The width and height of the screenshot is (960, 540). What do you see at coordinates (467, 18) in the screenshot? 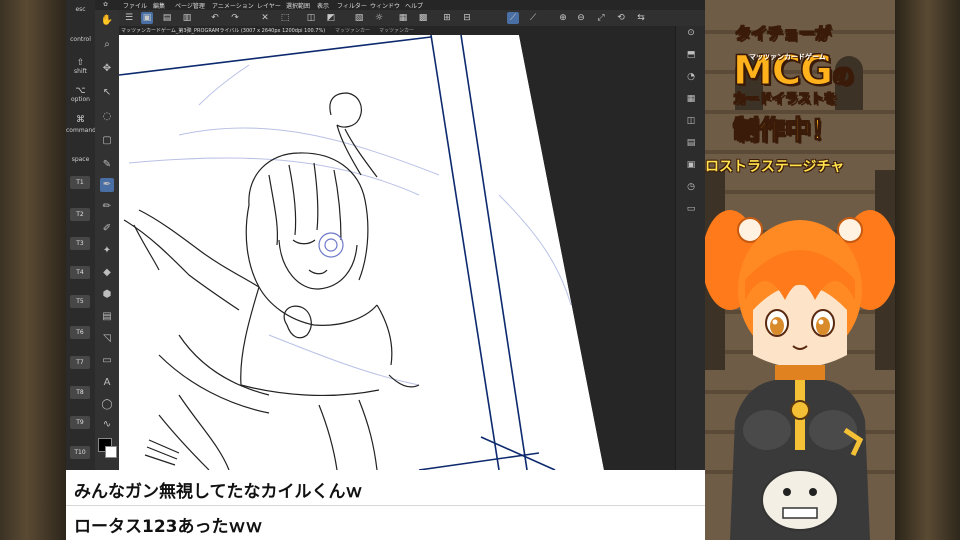
I see `snap-icon: ⊟` at bounding box center [467, 18].